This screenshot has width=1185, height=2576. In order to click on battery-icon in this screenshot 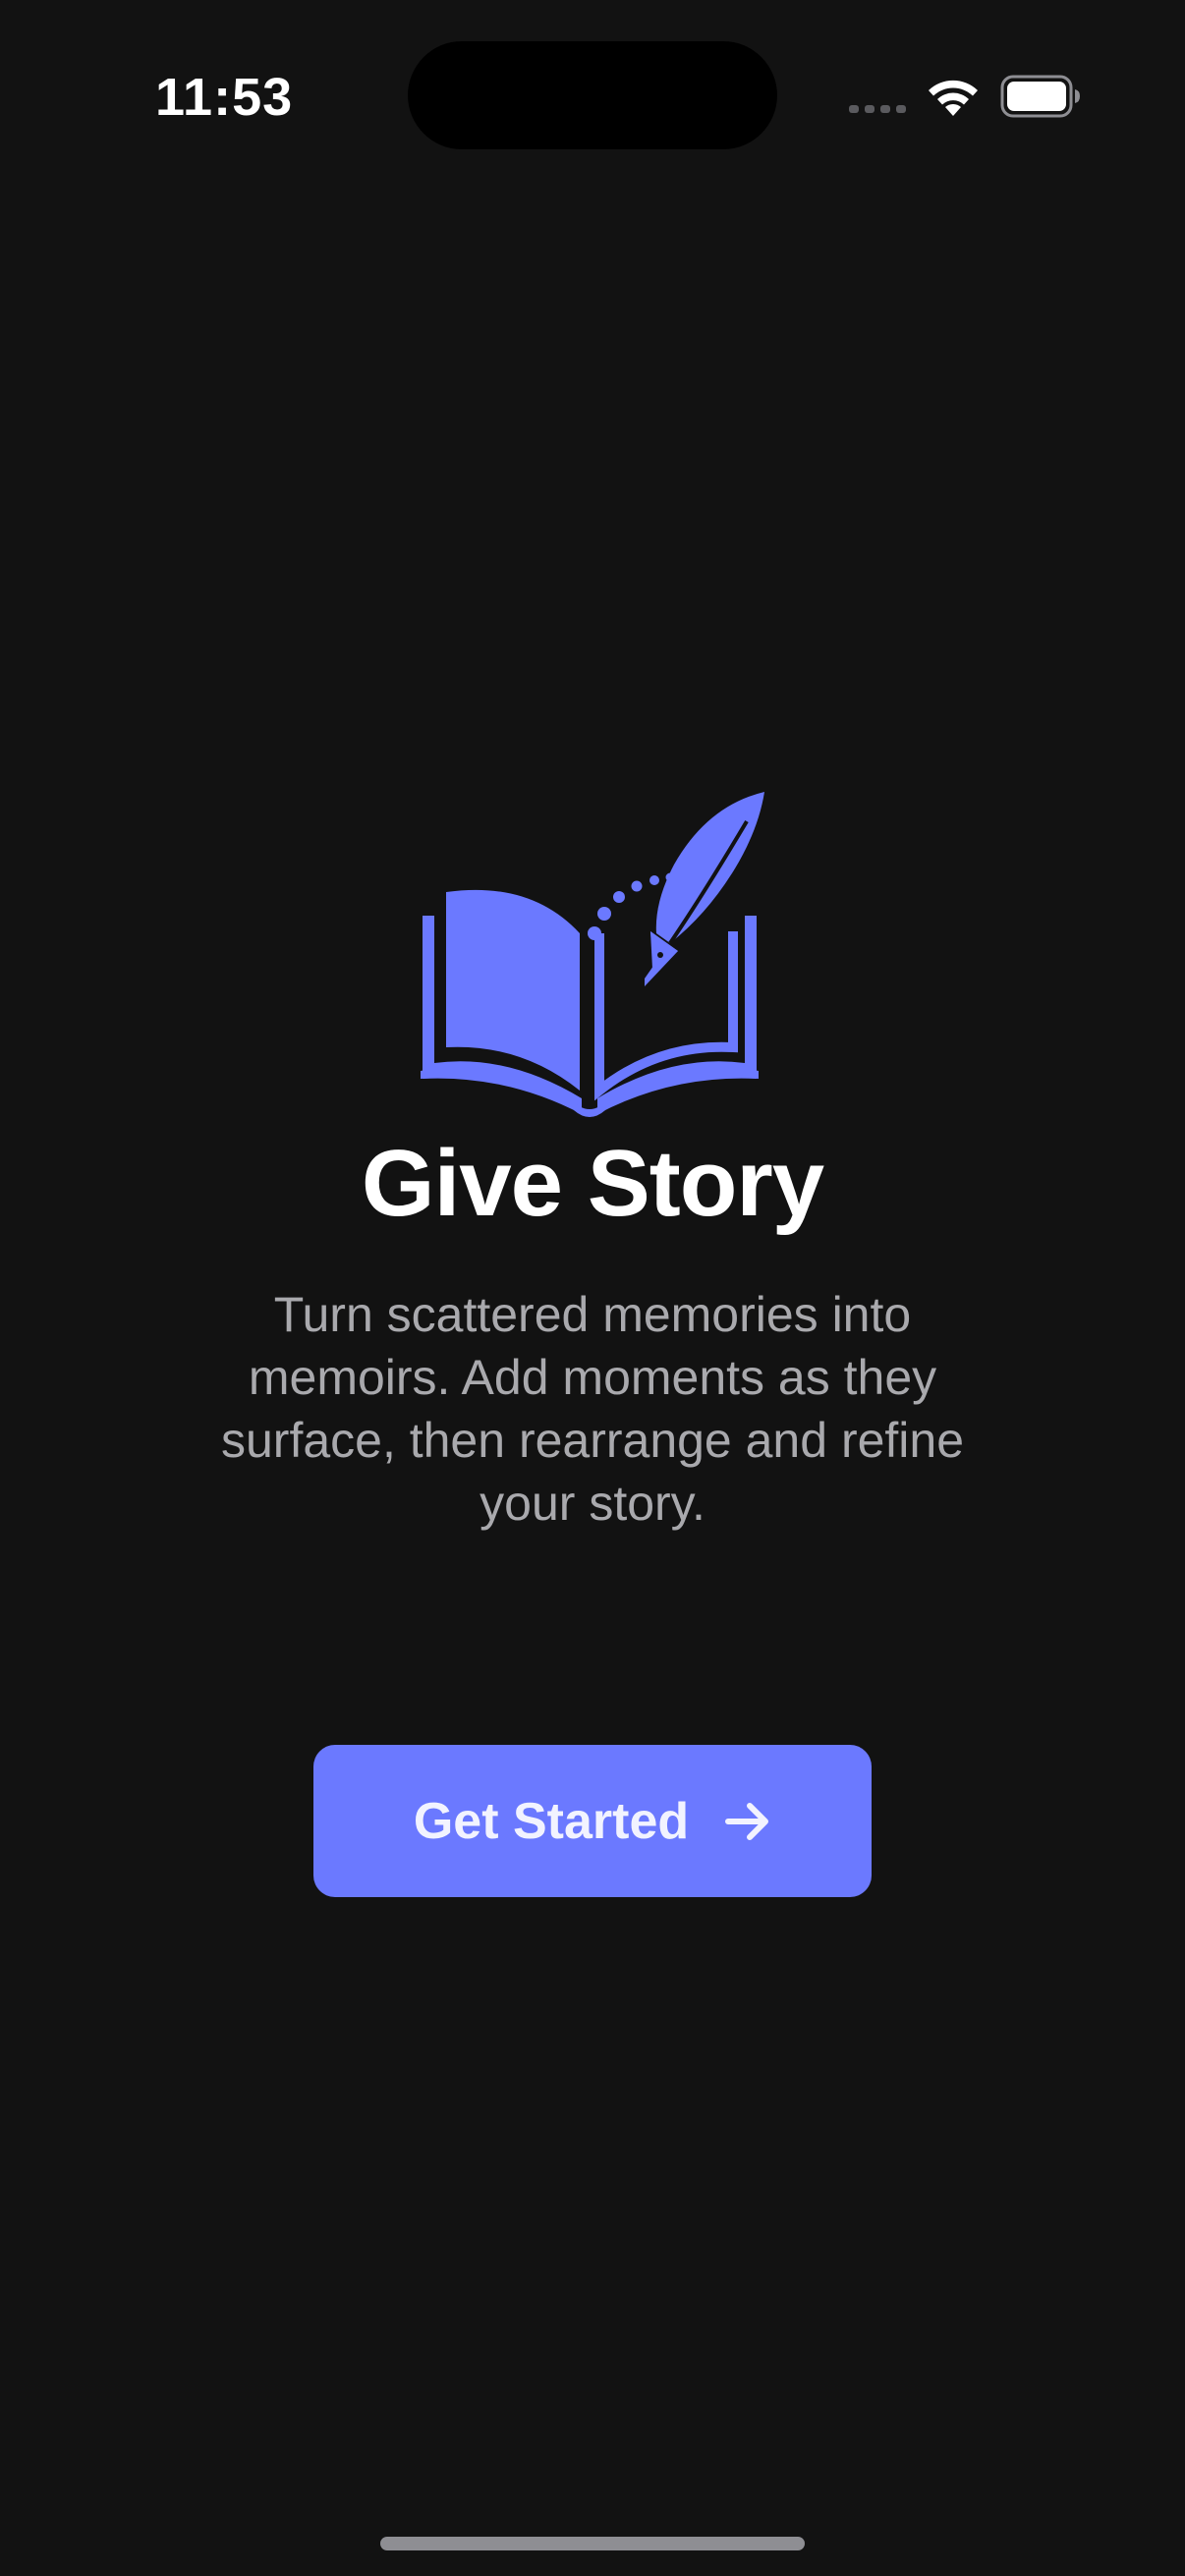, I will do `click(1040, 96)`.